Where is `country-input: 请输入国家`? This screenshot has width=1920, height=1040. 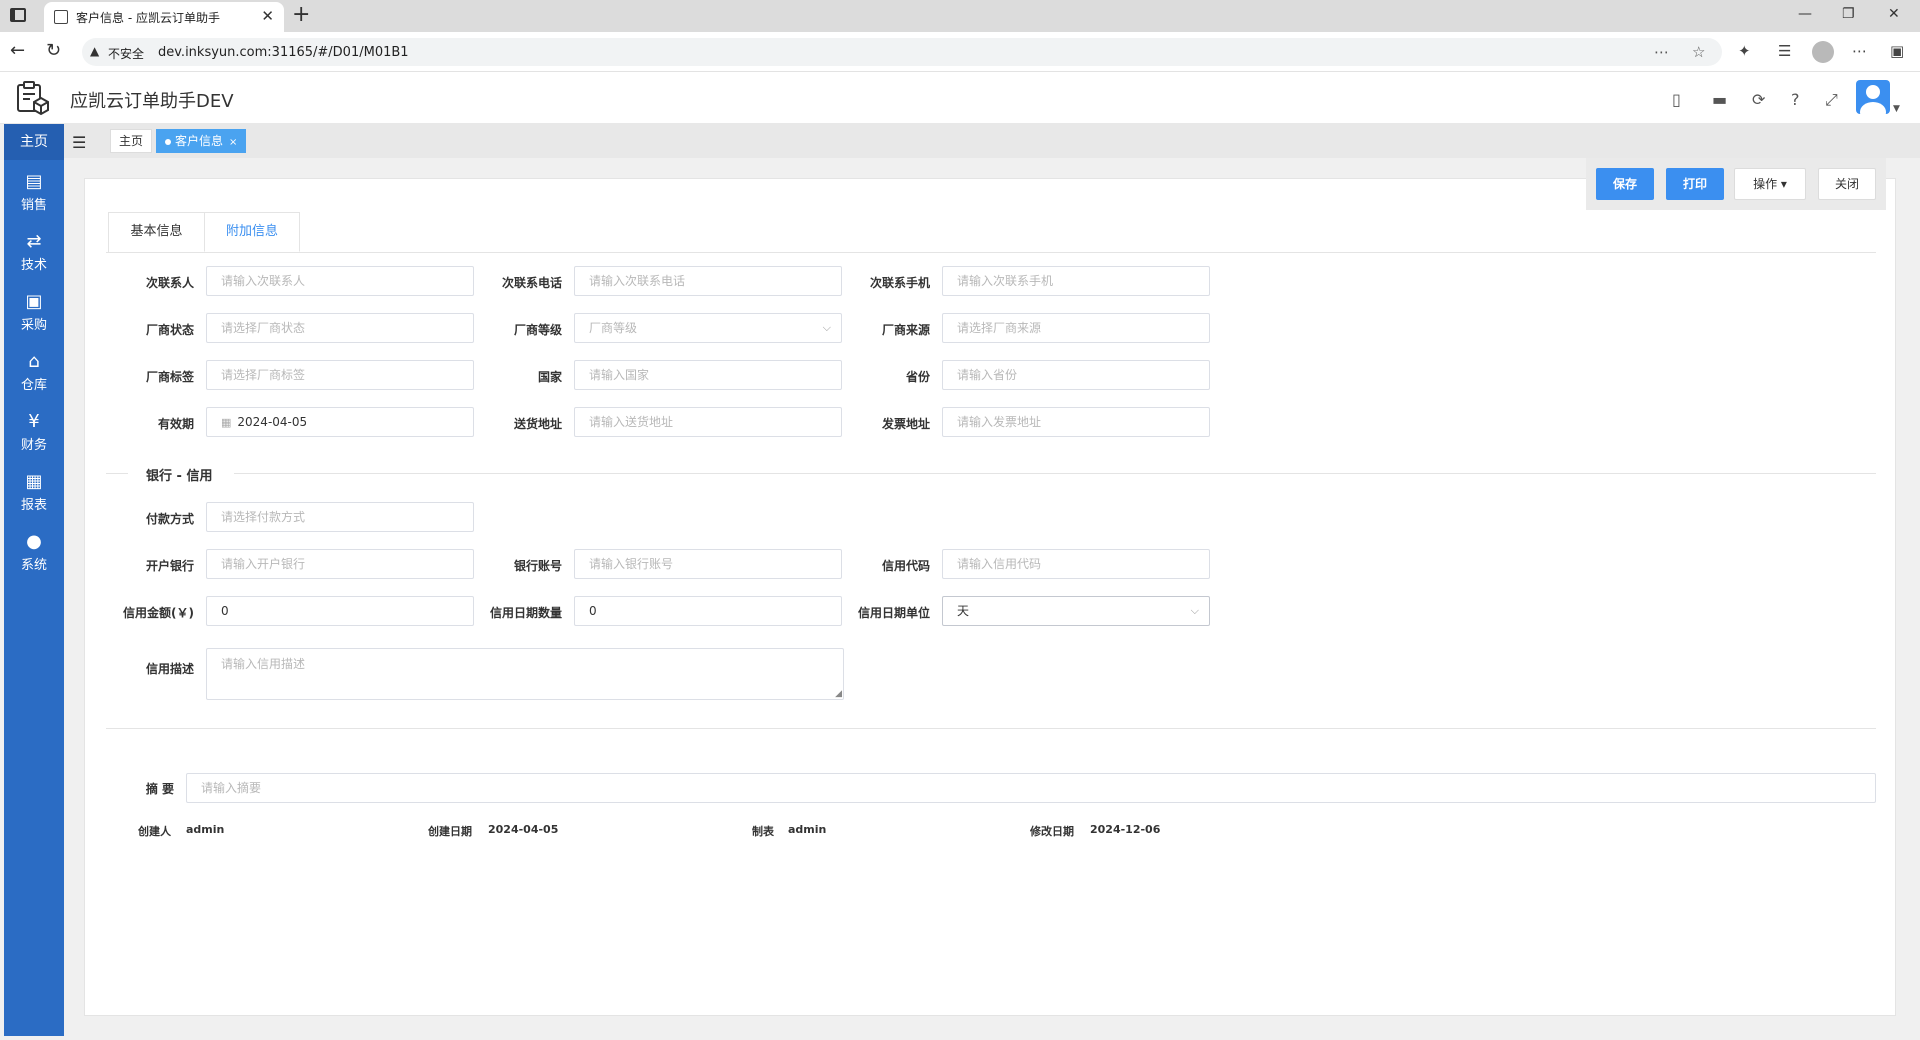
country-input: 请输入国家 is located at coordinates (708, 375).